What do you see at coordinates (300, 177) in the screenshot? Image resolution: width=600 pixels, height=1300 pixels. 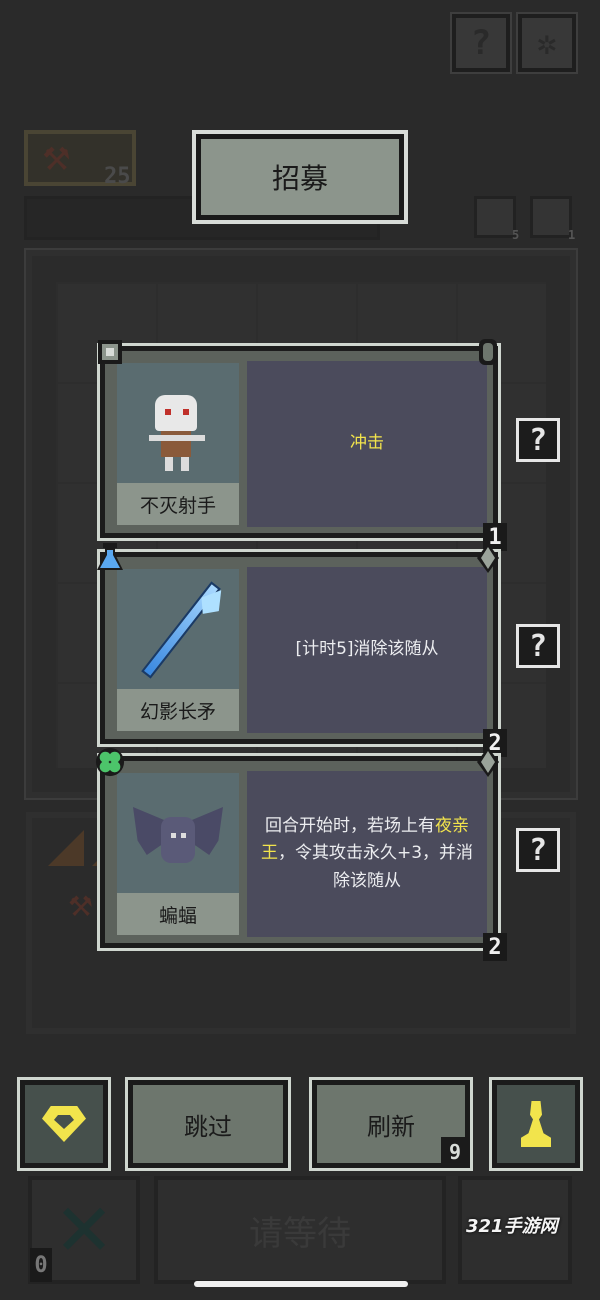 I see `recruit-title: 招募` at bounding box center [300, 177].